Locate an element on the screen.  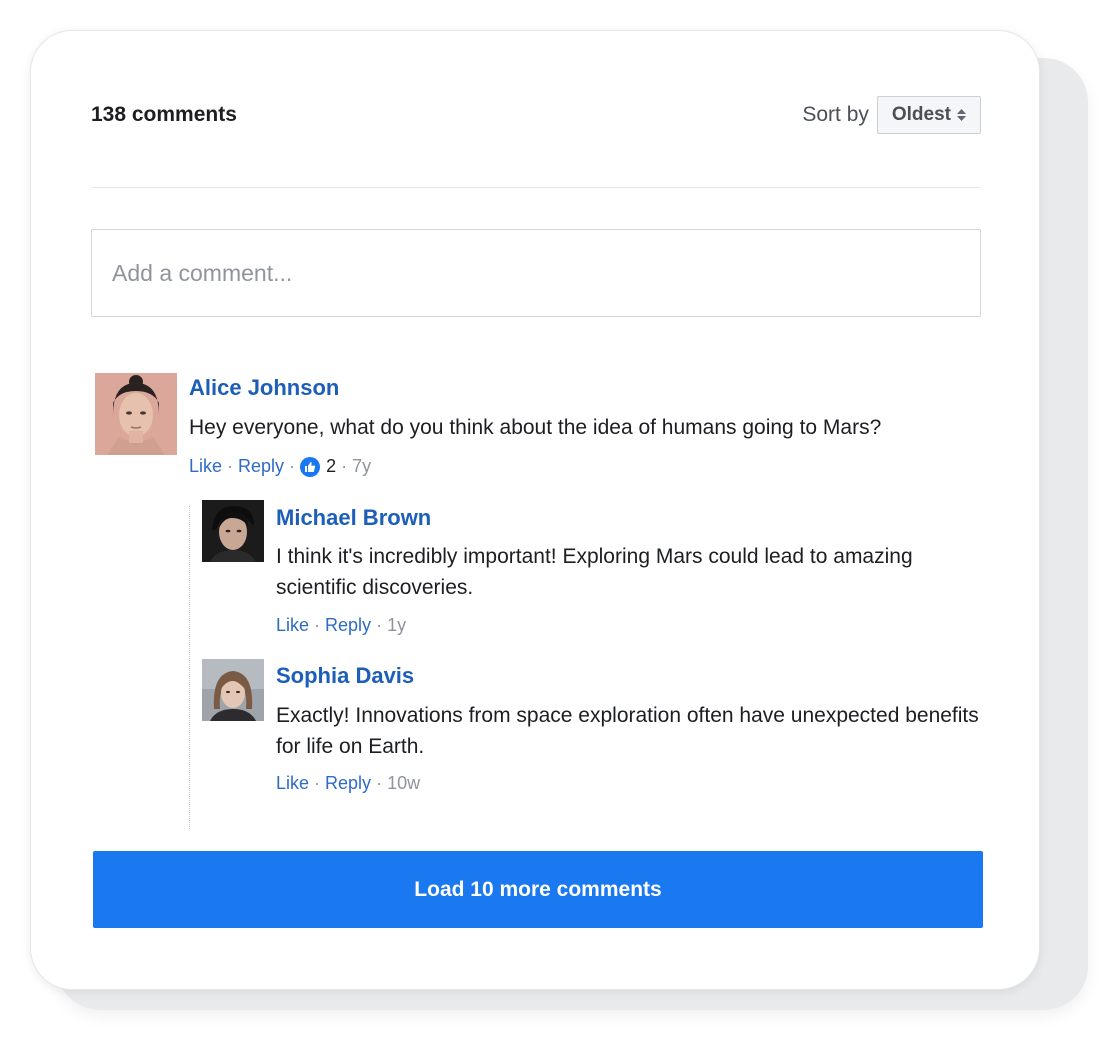
reply-actions: Like · Reply · 10w is located at coordinates (348, 783).